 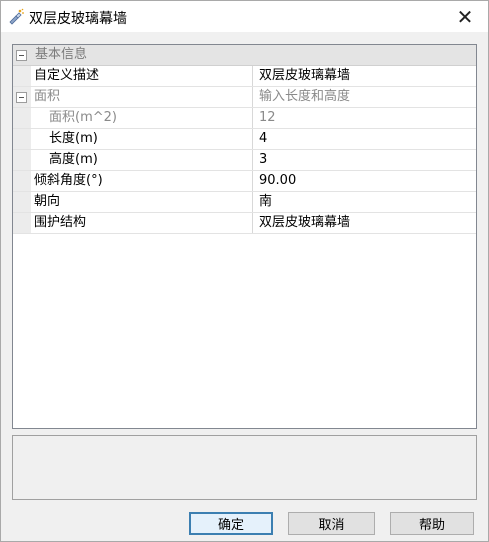 I want to click on property-row-tilt: 倾斜角度(°) 90.00, so click(x=244, y=181).